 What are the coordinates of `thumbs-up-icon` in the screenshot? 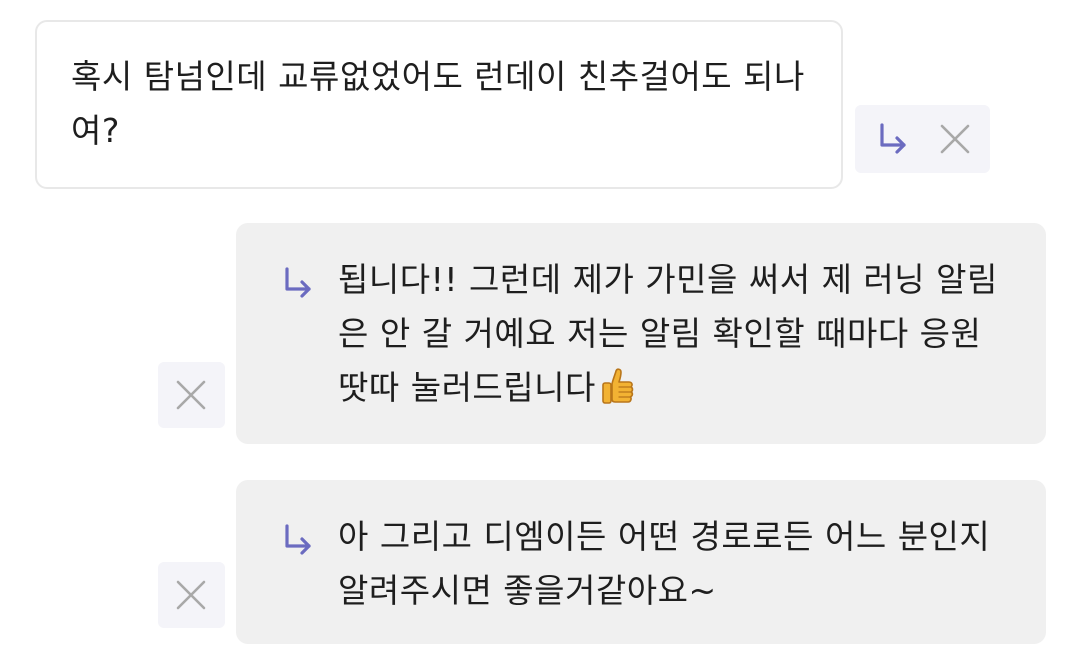 It's located at (618, 386).